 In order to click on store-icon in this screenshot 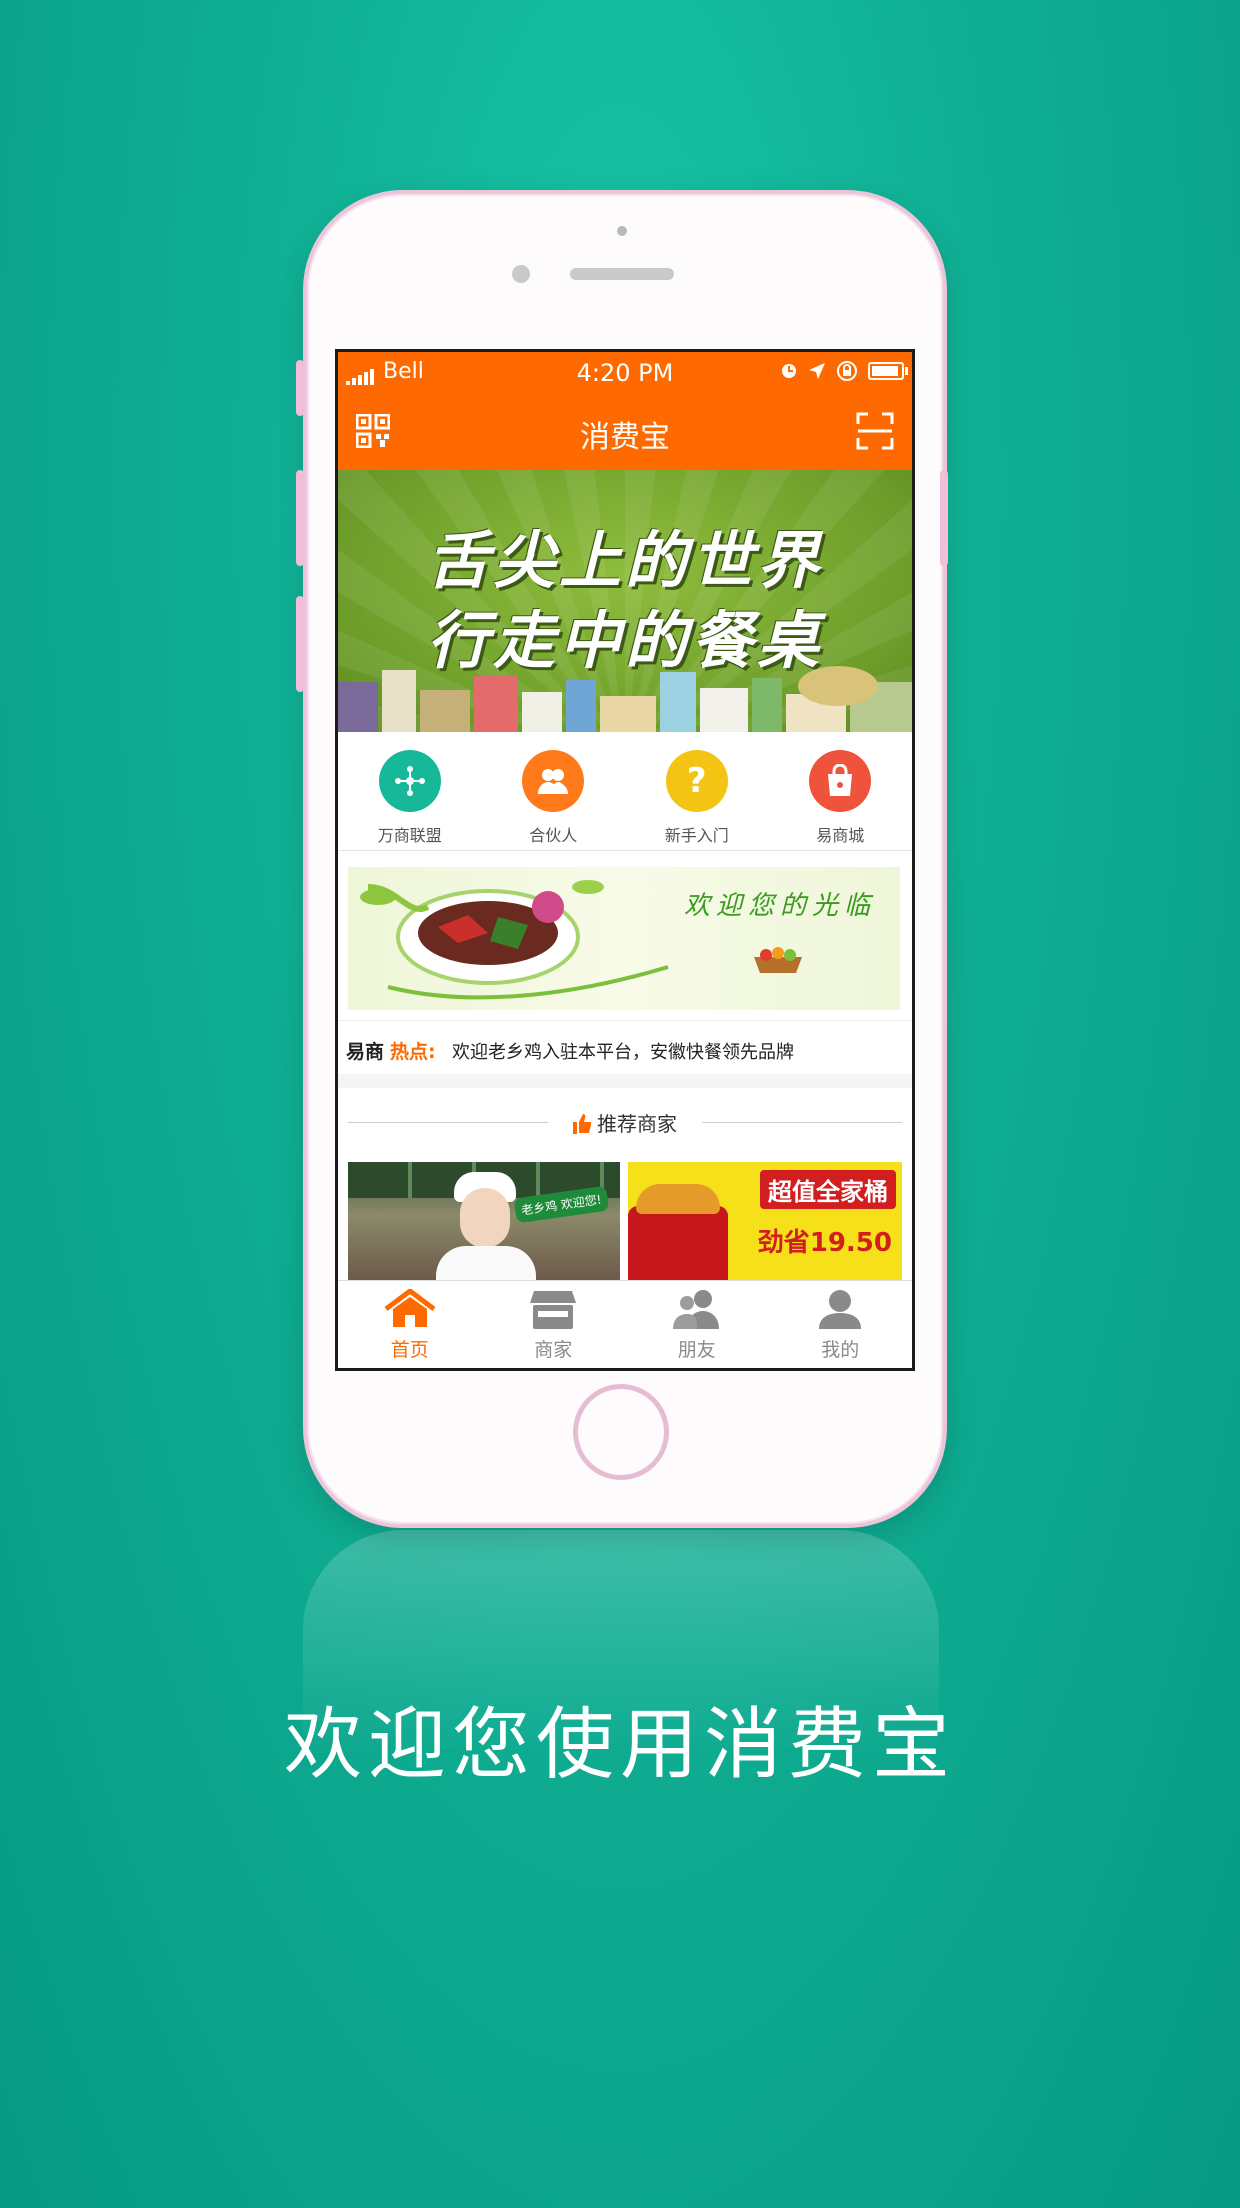, I will do `click(553, 1310)`.